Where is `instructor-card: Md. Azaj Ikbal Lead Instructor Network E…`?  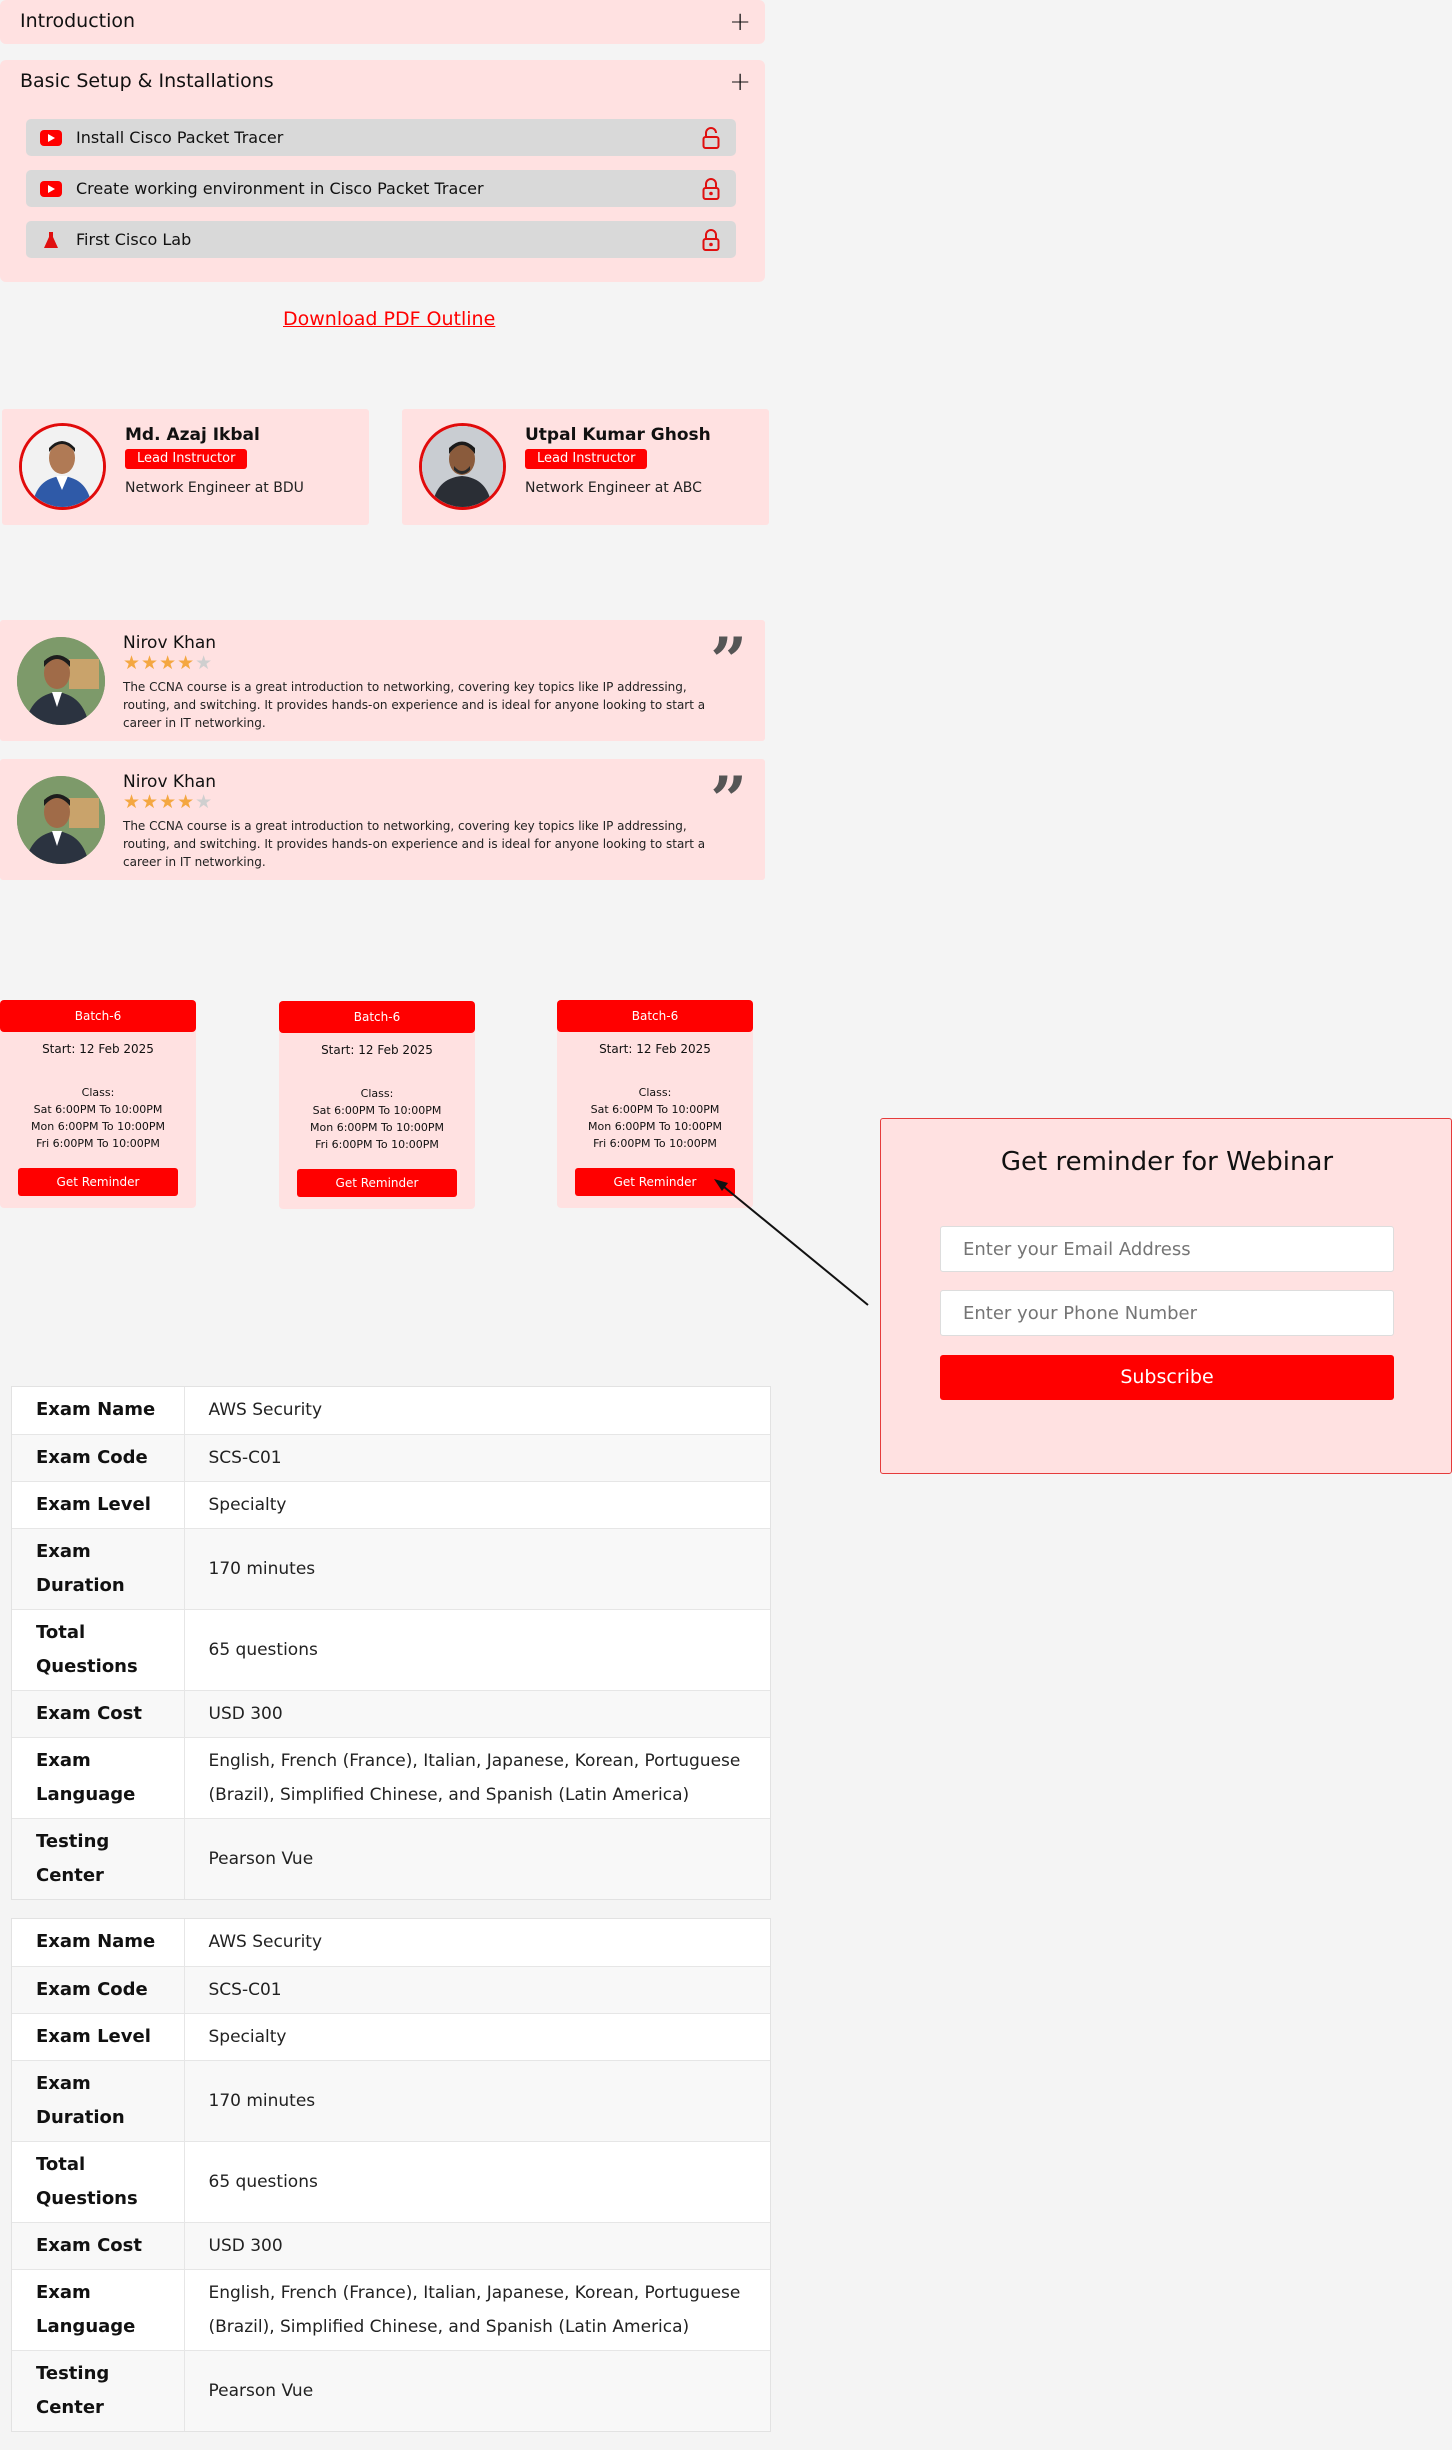
instructor-card: Md. Azaj Ikbal Lead Instructor Network E… is located at coordinates (185, 467).